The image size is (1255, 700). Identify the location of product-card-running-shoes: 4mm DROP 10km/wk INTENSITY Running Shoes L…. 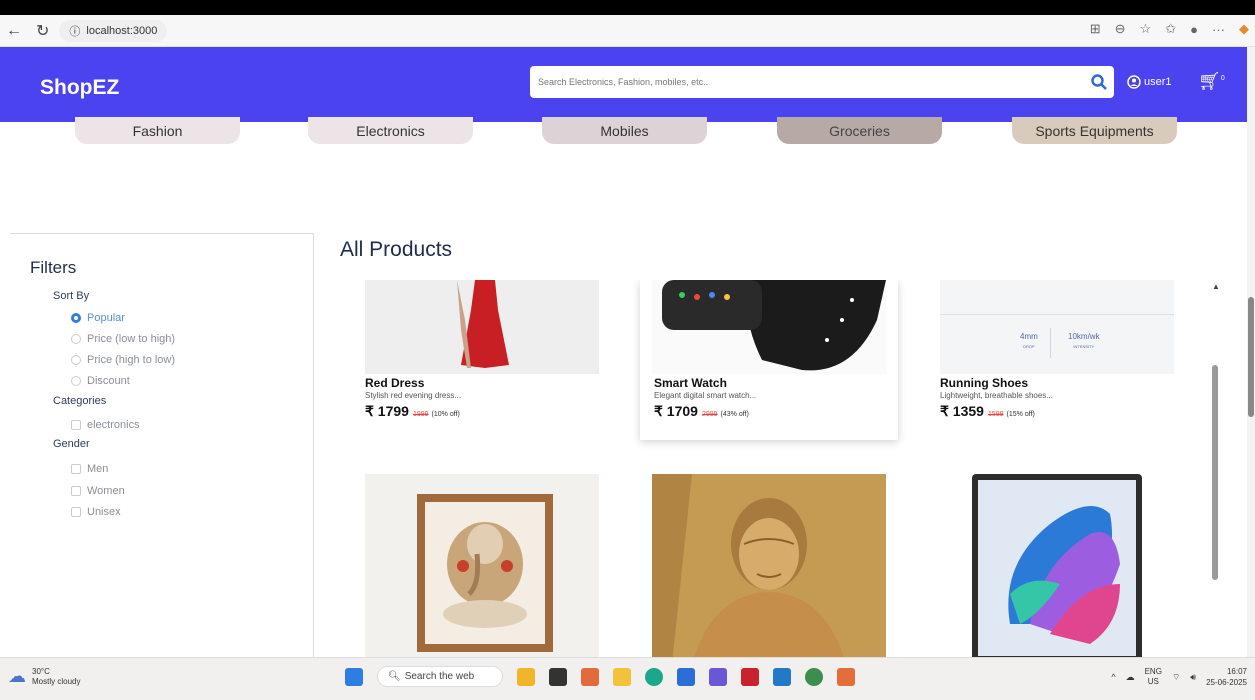
(1057, 355).